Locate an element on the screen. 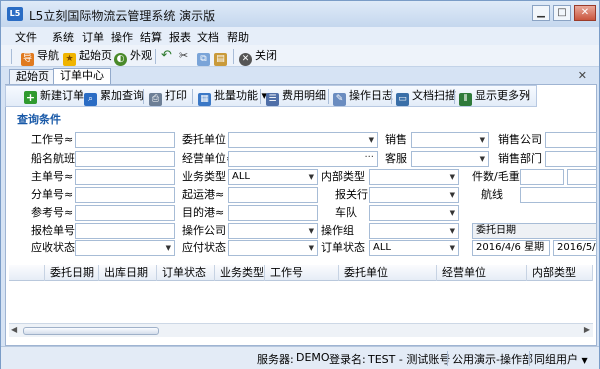 The height and width of the screenshot is (369, 600). nav-label: 导航 is located at coordinates (48, 55).